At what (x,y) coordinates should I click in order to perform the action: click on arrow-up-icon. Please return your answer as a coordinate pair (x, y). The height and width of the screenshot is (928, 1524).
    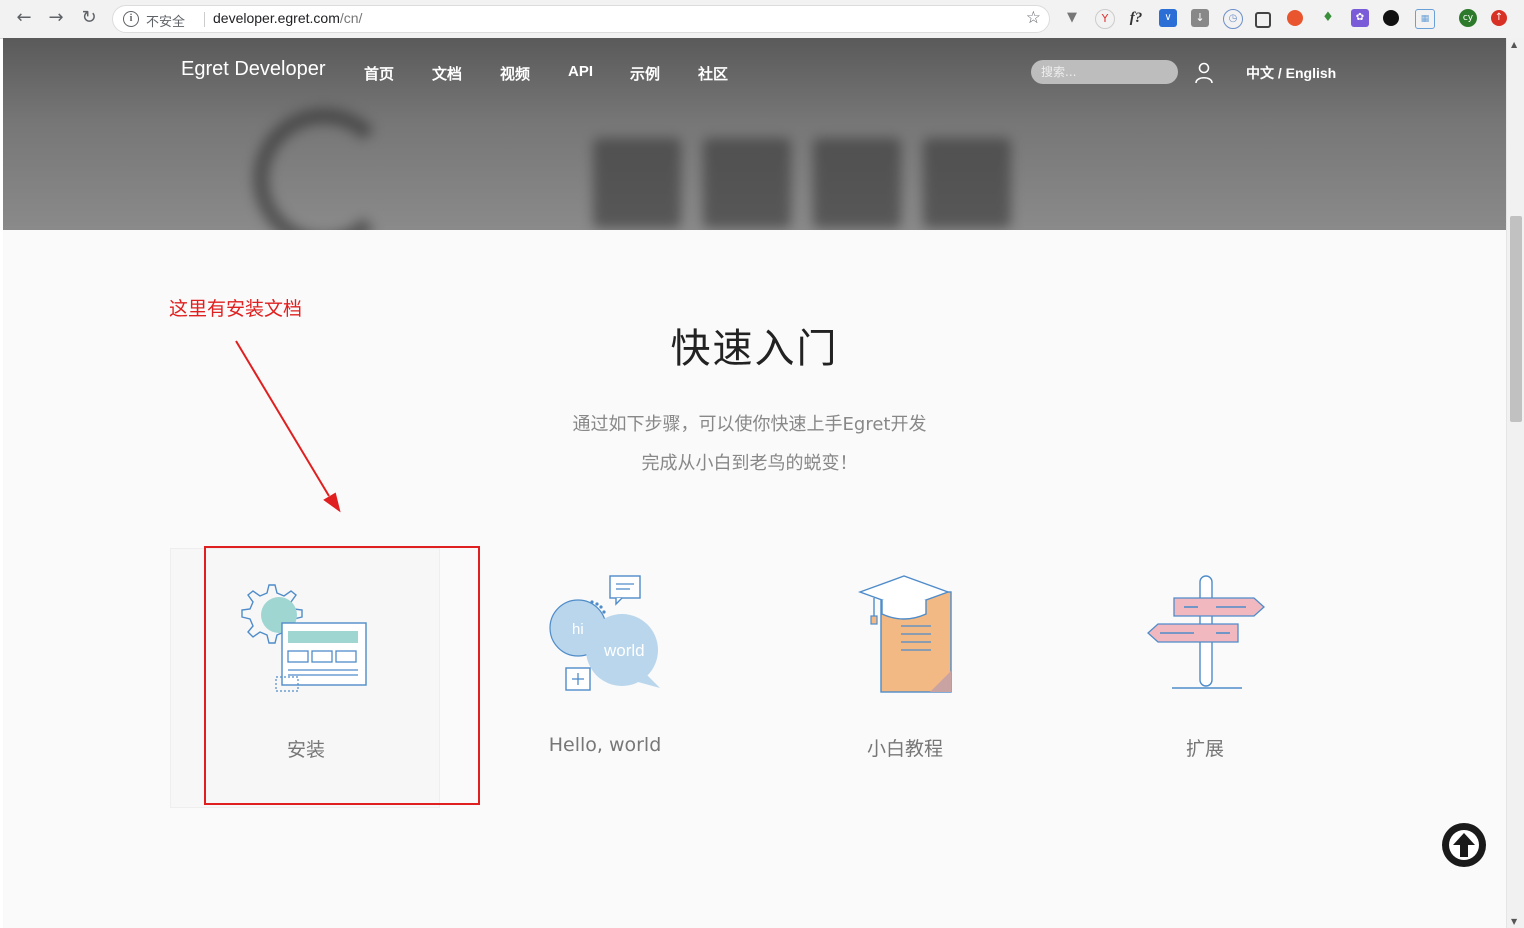
    Looking at the image, I should click on (1464, 845).